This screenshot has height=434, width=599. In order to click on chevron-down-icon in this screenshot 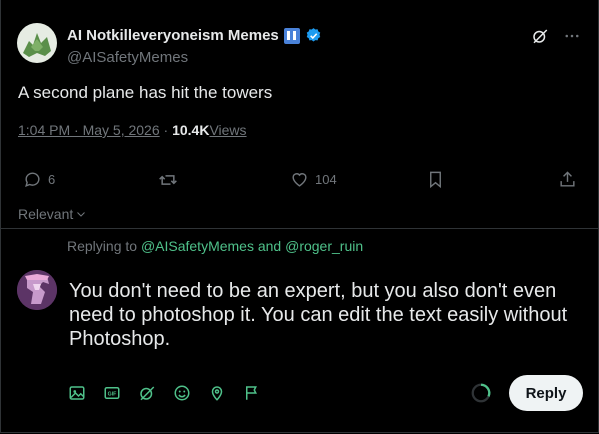, I will do `click(81, 214)`.